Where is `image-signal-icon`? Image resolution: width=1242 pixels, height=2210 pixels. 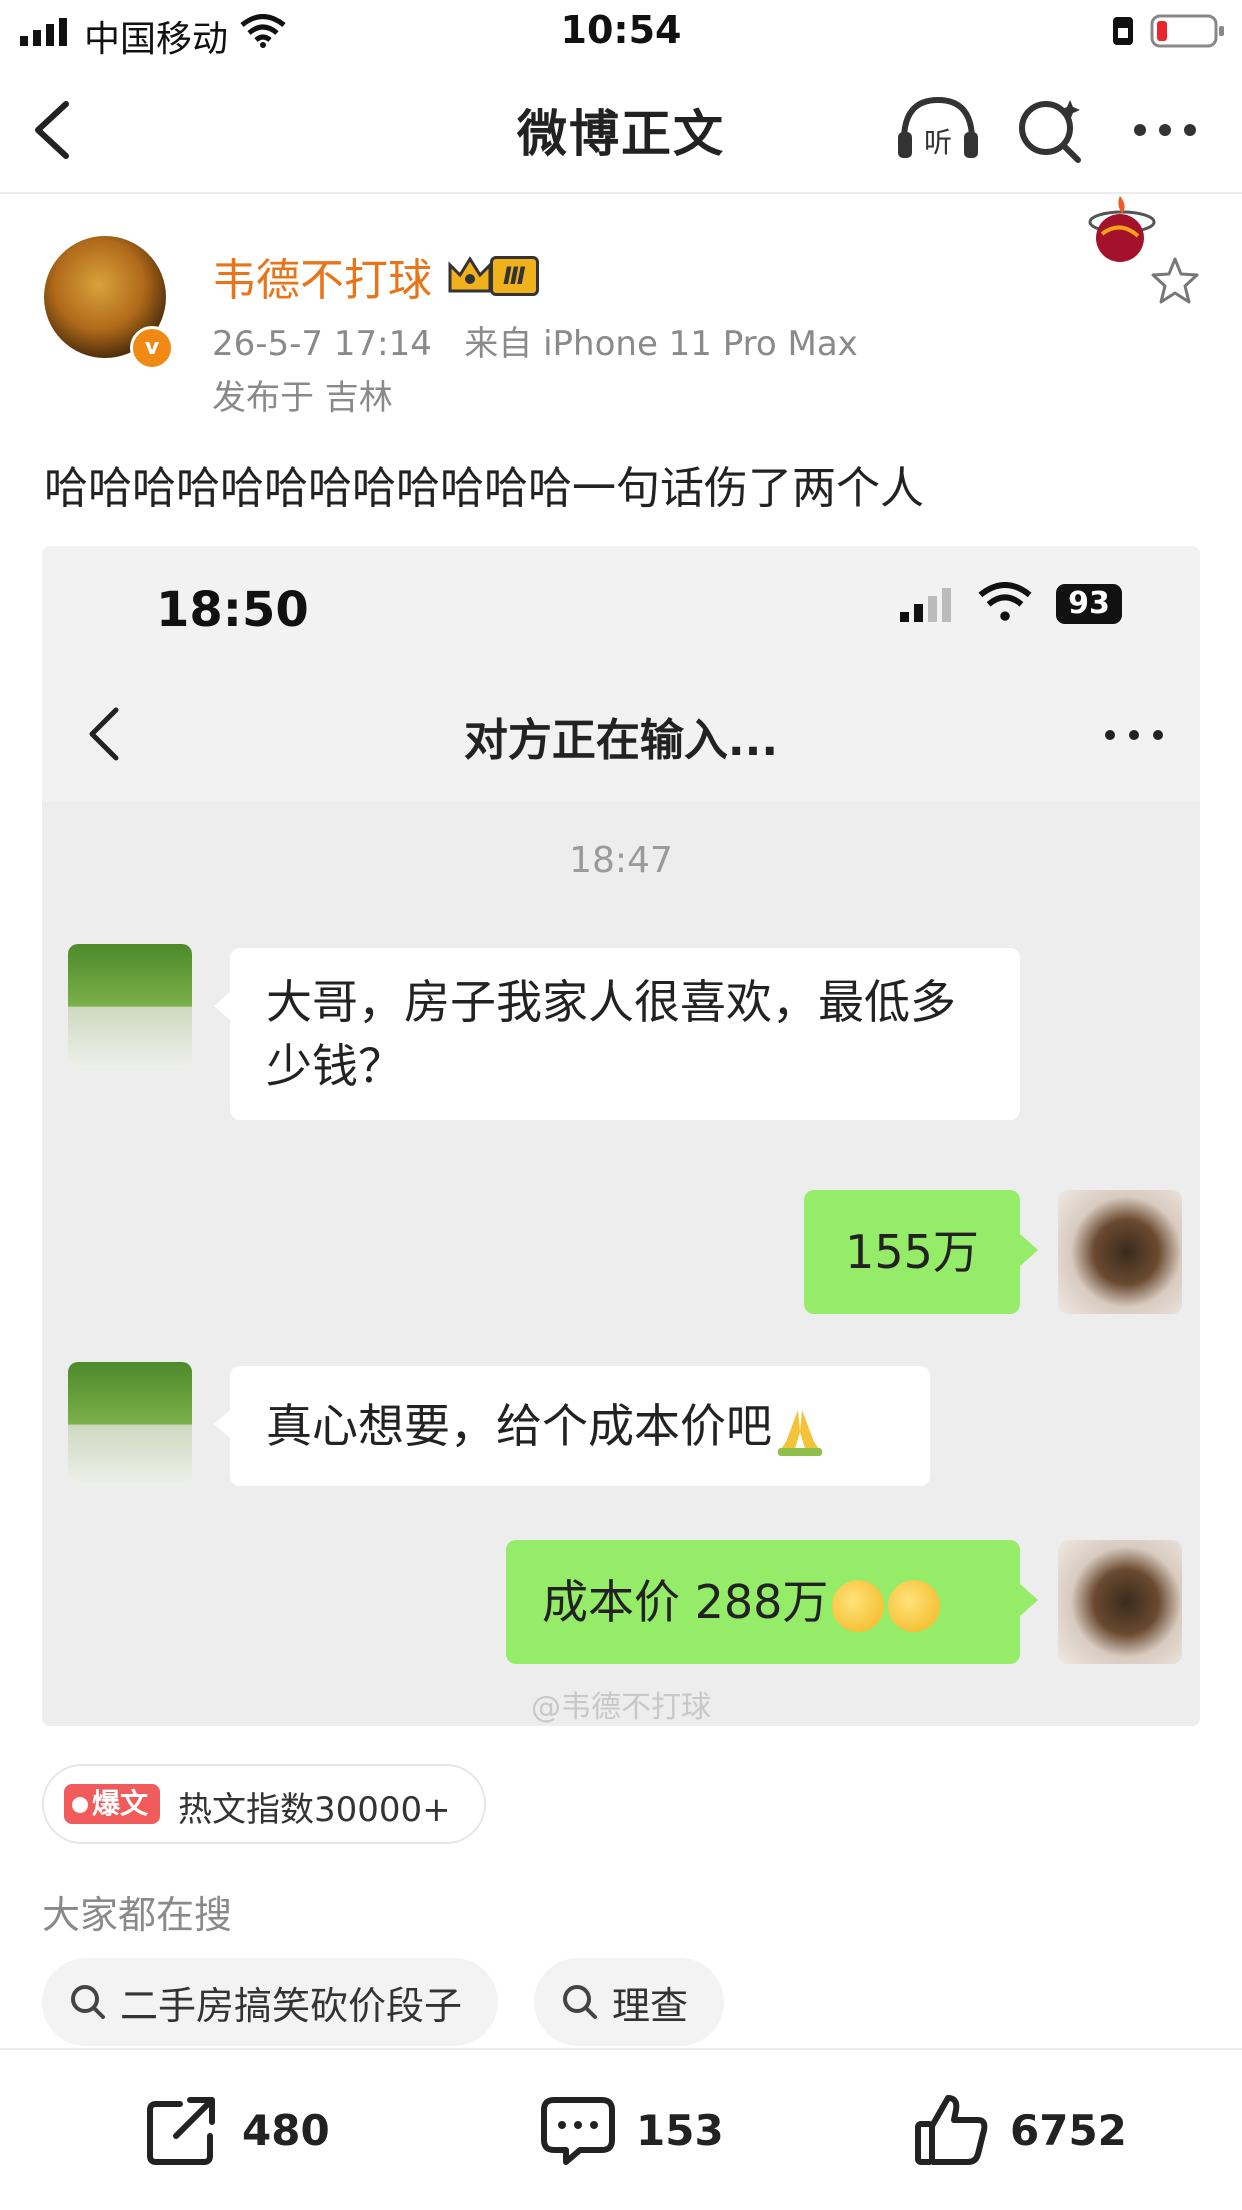
image-signal-icon is located at coordinates (925, 605).